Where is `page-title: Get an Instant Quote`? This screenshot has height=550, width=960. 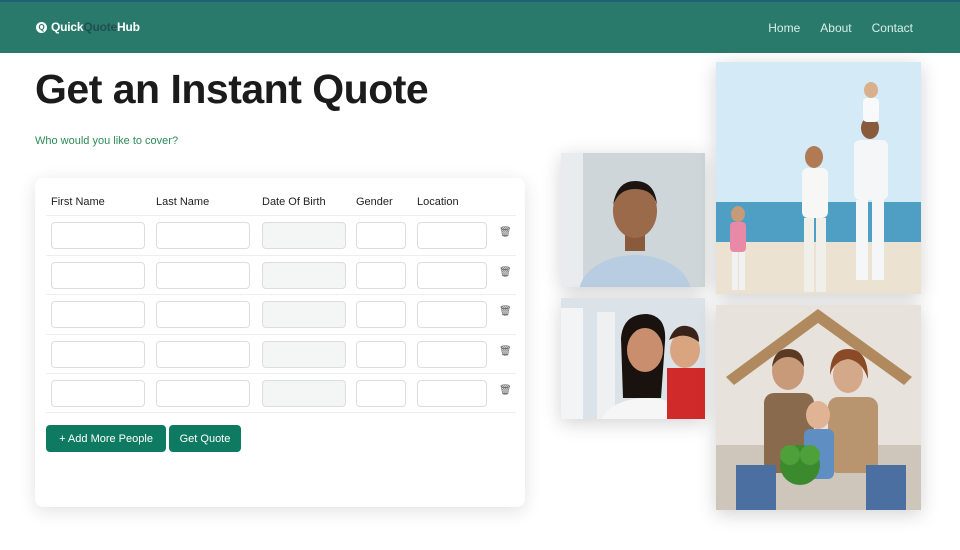
page-title: Get an Instant Quote is located at coordinates (232, 89).